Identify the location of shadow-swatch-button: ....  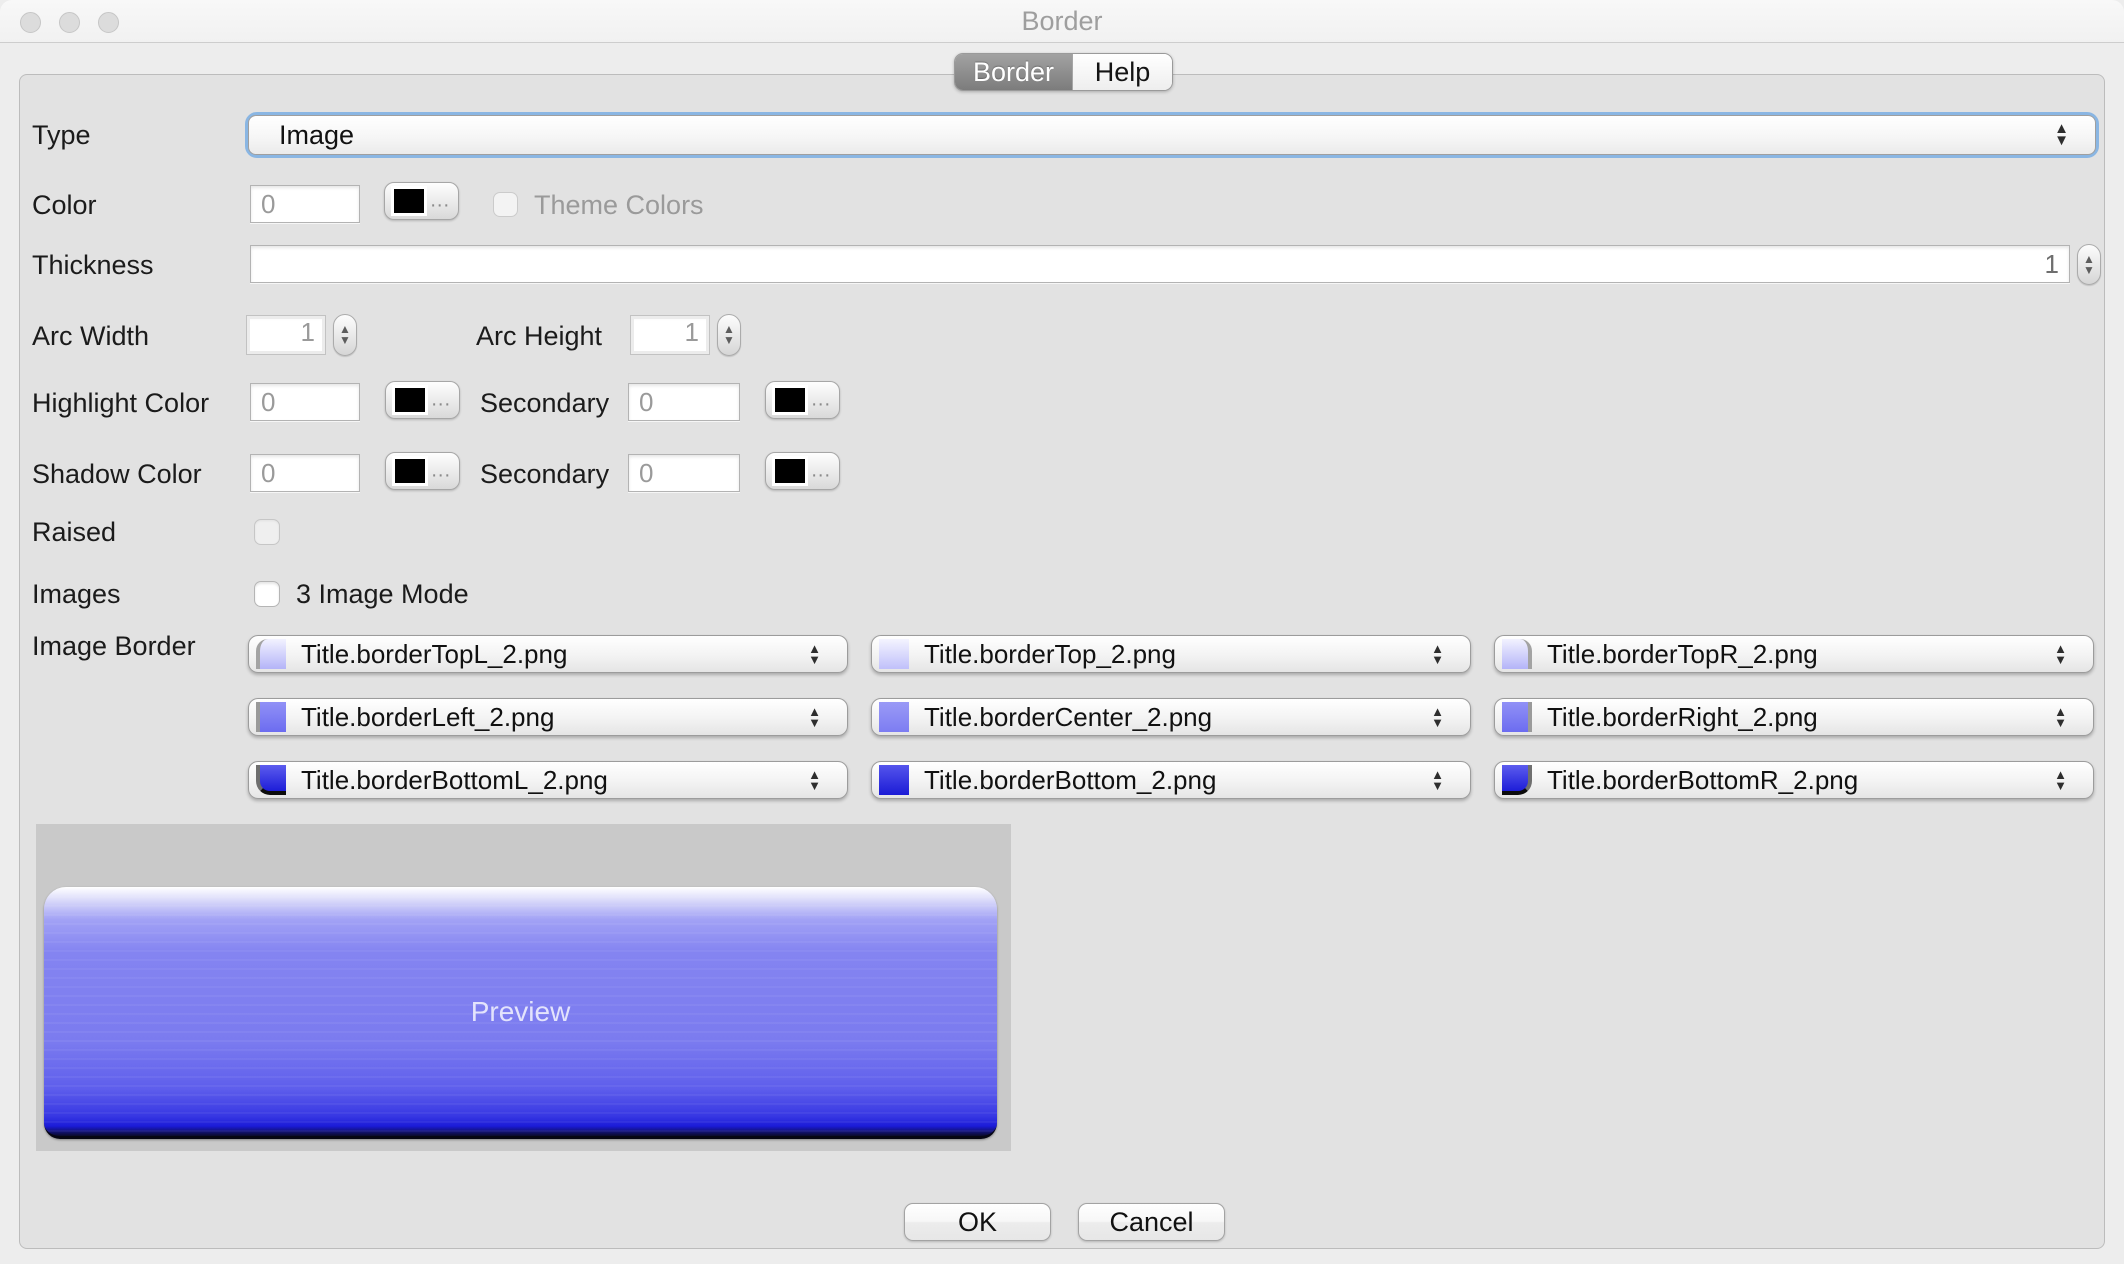
(422, 471).